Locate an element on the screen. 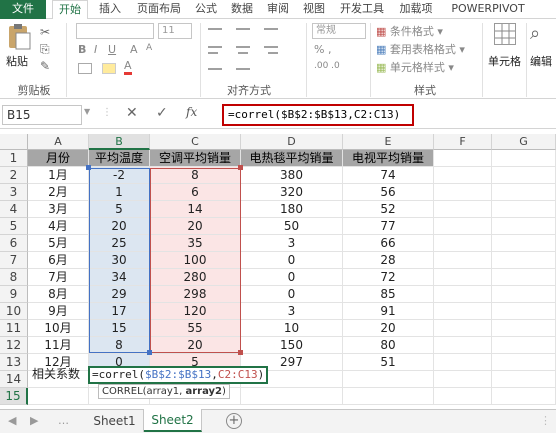 This screenshot has height=433, width=556. table-cell: 74 is located at coordinates (388, 175).